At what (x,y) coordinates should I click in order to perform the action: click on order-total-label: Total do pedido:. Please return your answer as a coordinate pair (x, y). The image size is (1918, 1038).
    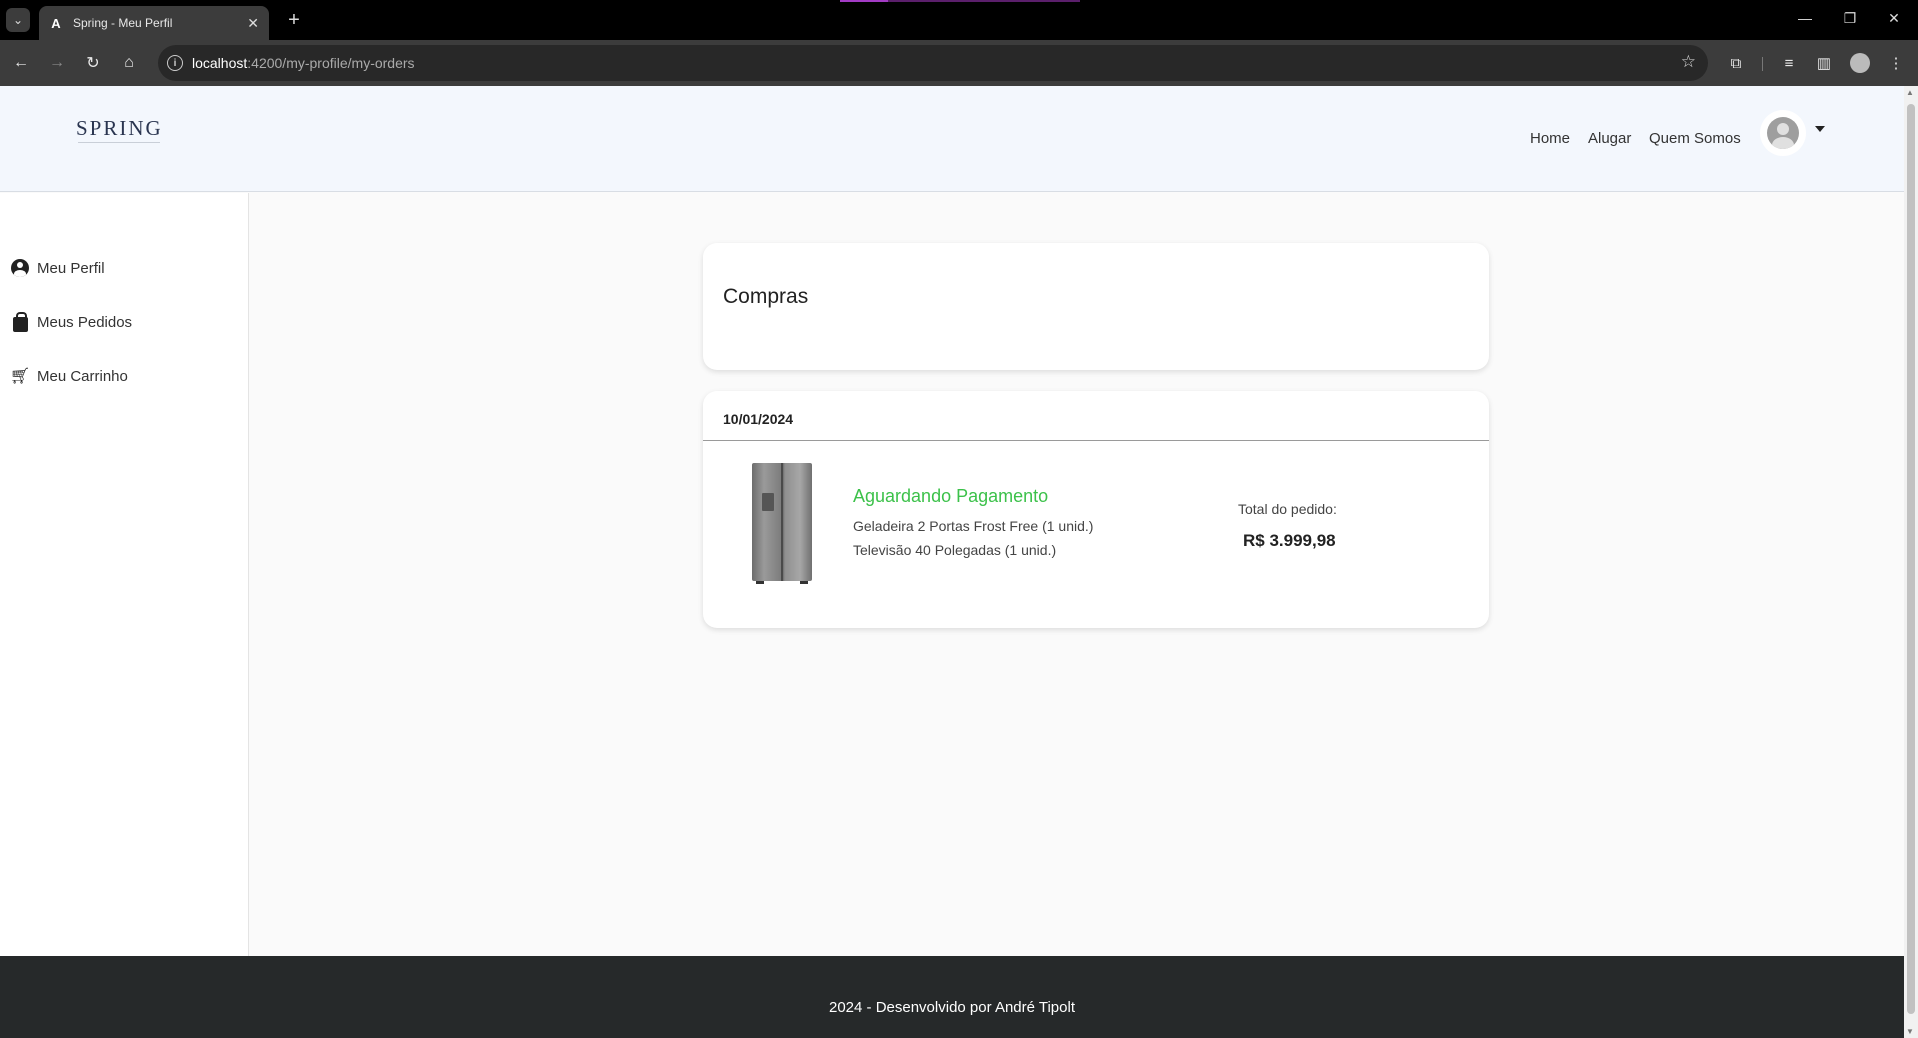
    Looking at the image, I should click on (1287, 509).